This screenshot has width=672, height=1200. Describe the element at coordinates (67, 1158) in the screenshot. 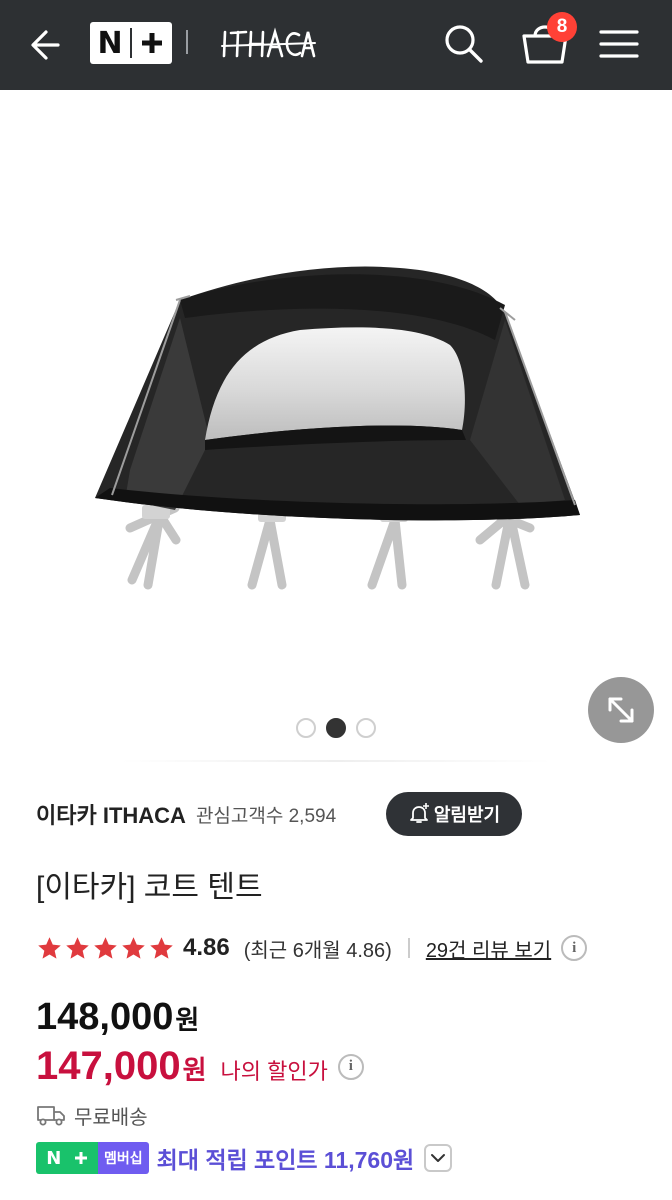

I see `naver-plus-mark: N` at that location.